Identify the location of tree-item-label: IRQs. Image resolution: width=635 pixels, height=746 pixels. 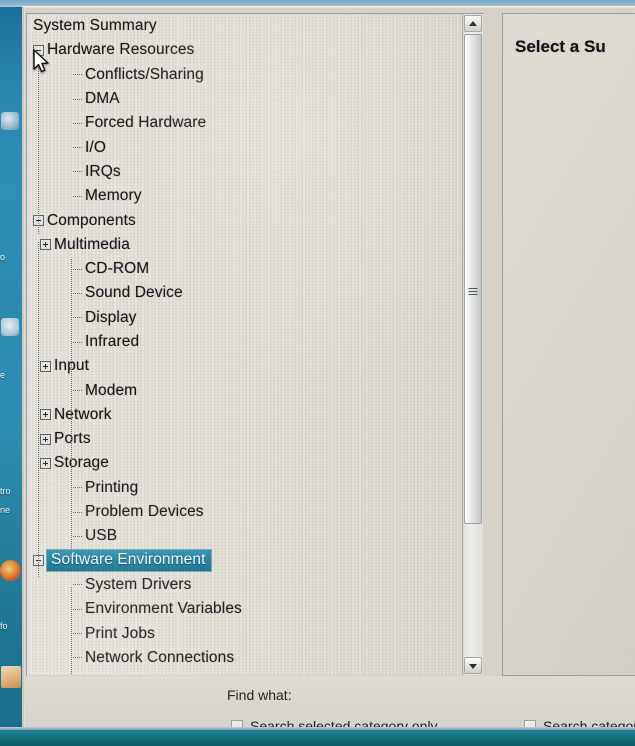
(103, 171).